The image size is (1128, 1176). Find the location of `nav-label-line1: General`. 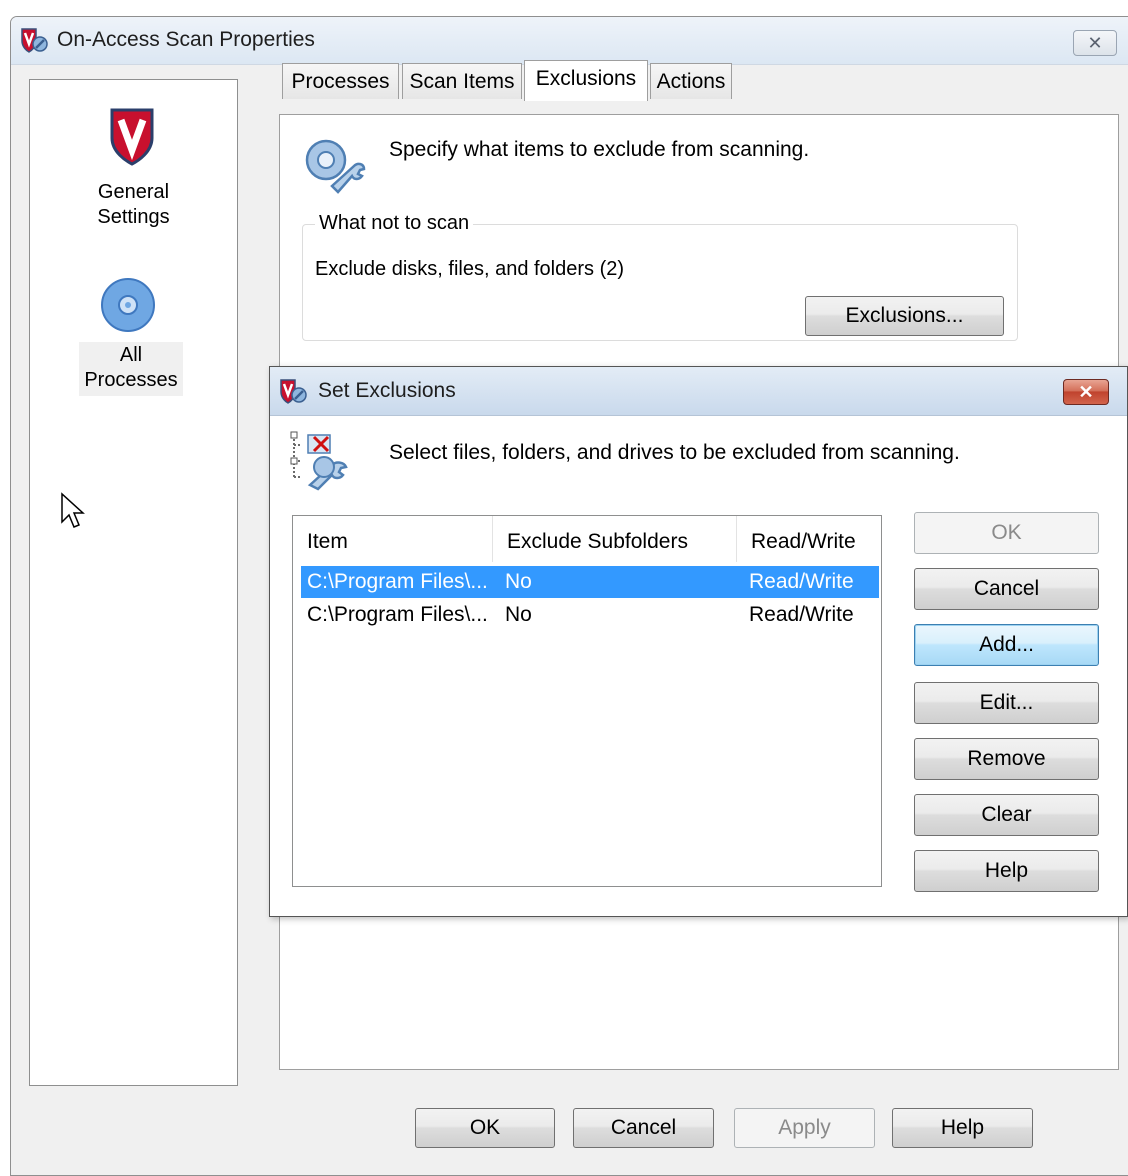

nav-label-line1: General is located at coordinates (133, 192).